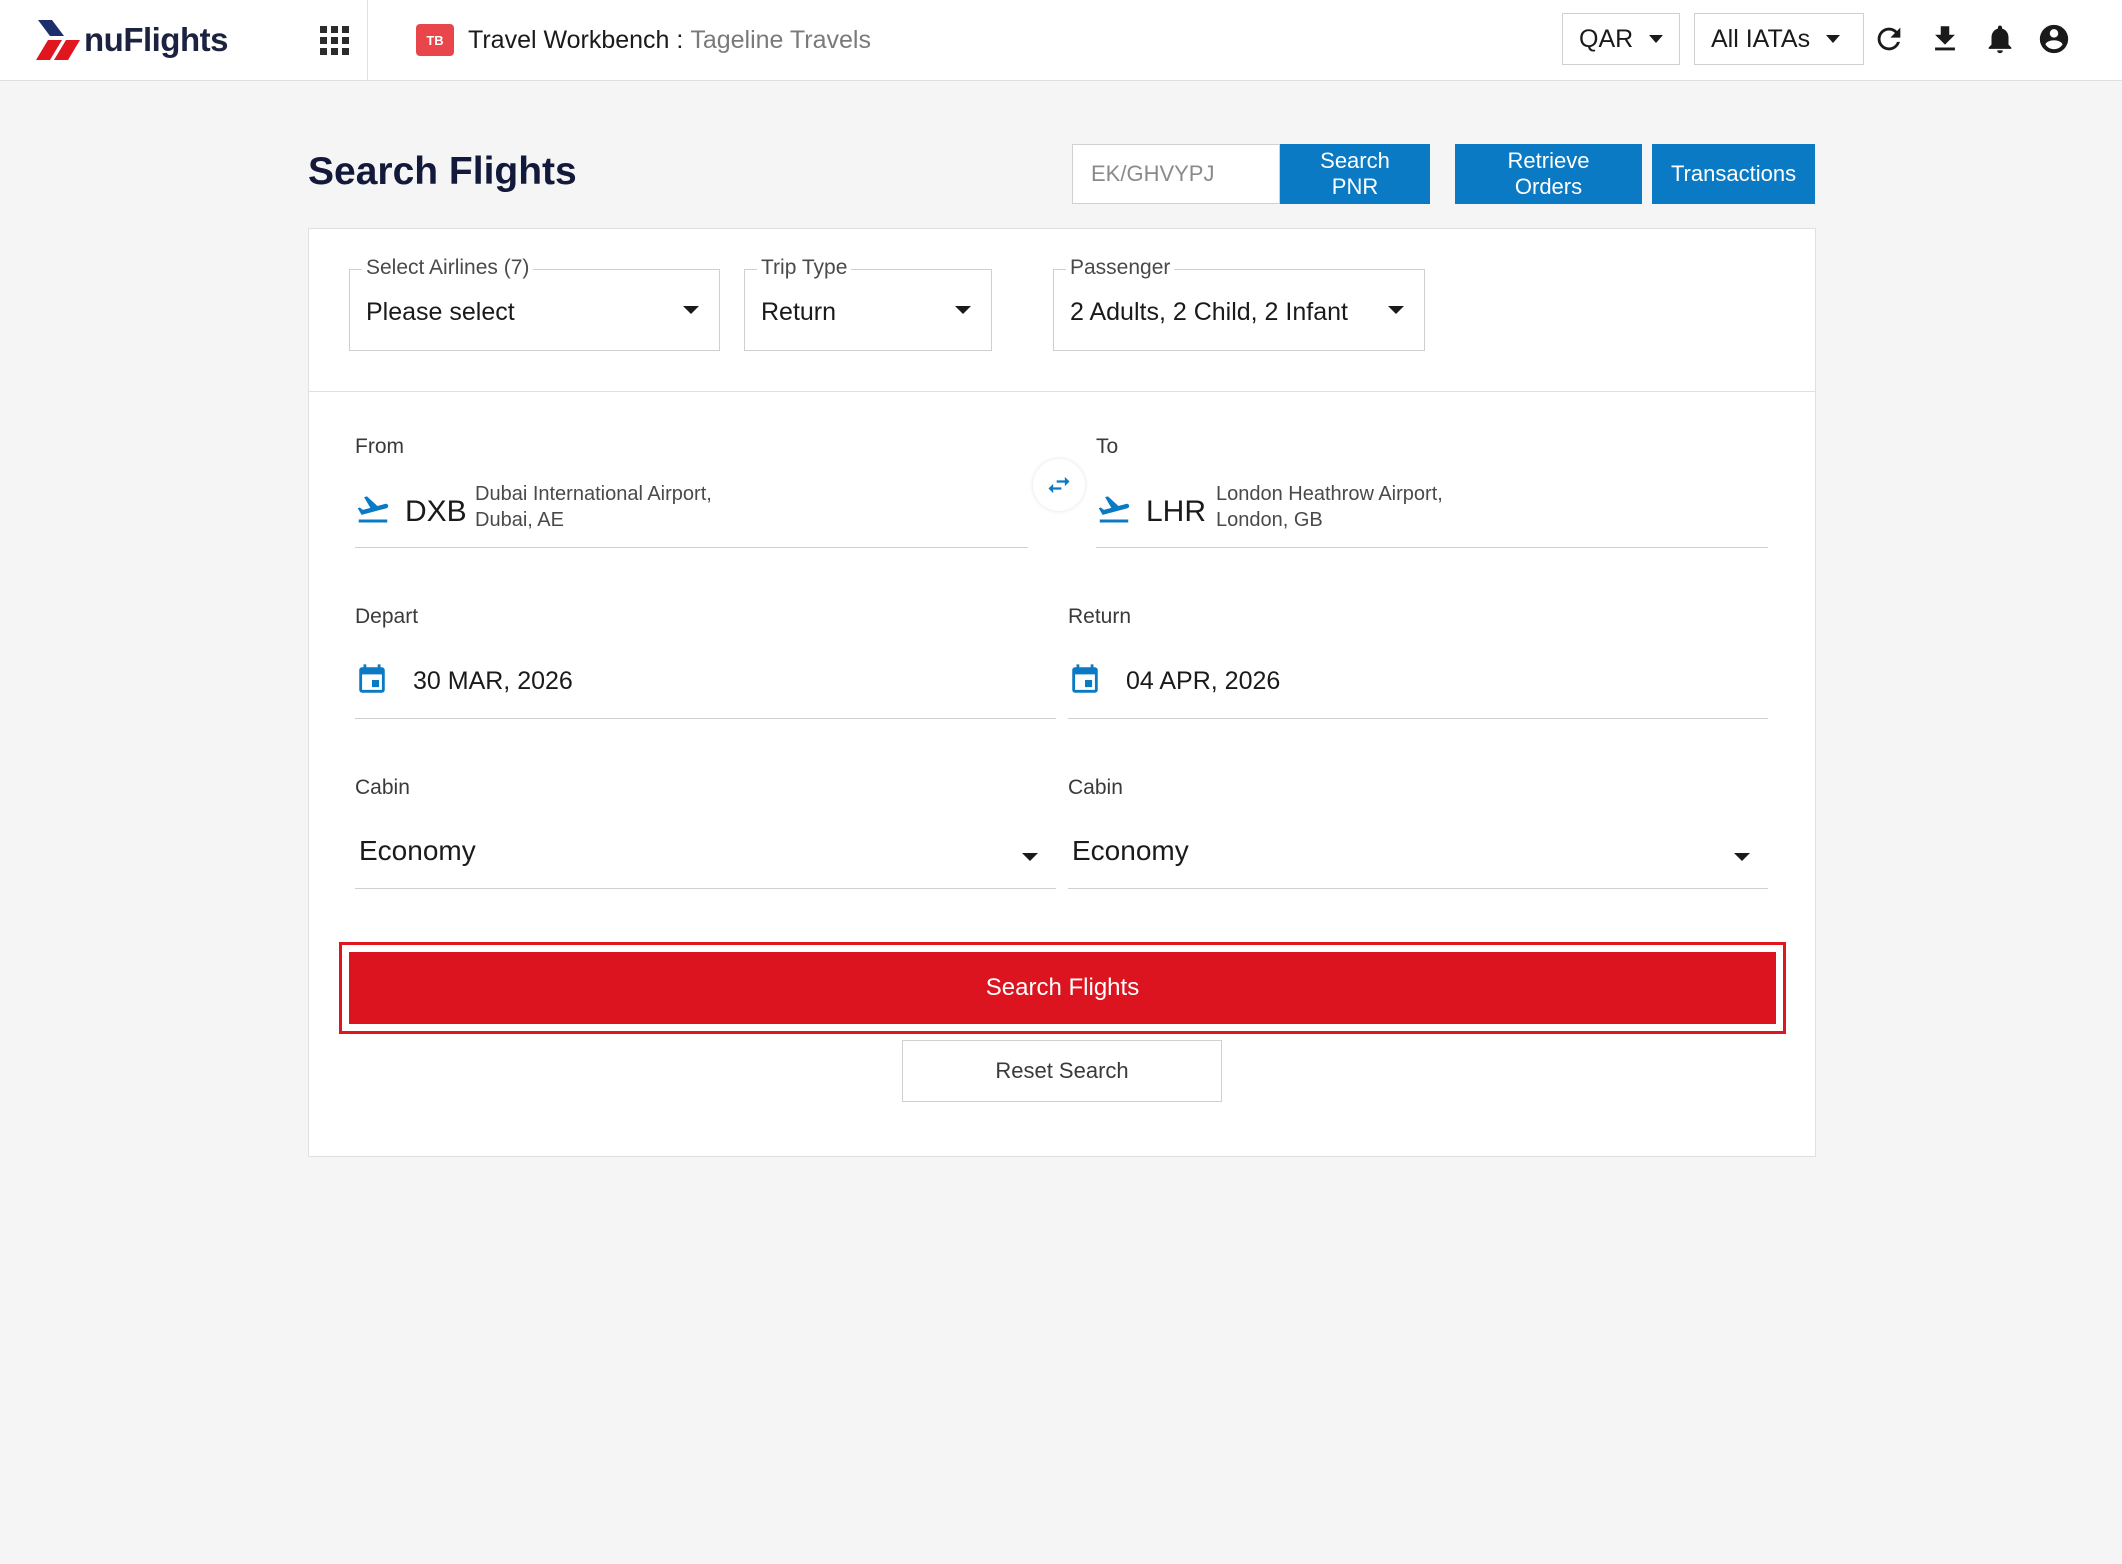 Image resolution: width=2122 pixels, height=1564 pixels. I want to click on search-pnr-button: Search PNR, so click(1355, 174).